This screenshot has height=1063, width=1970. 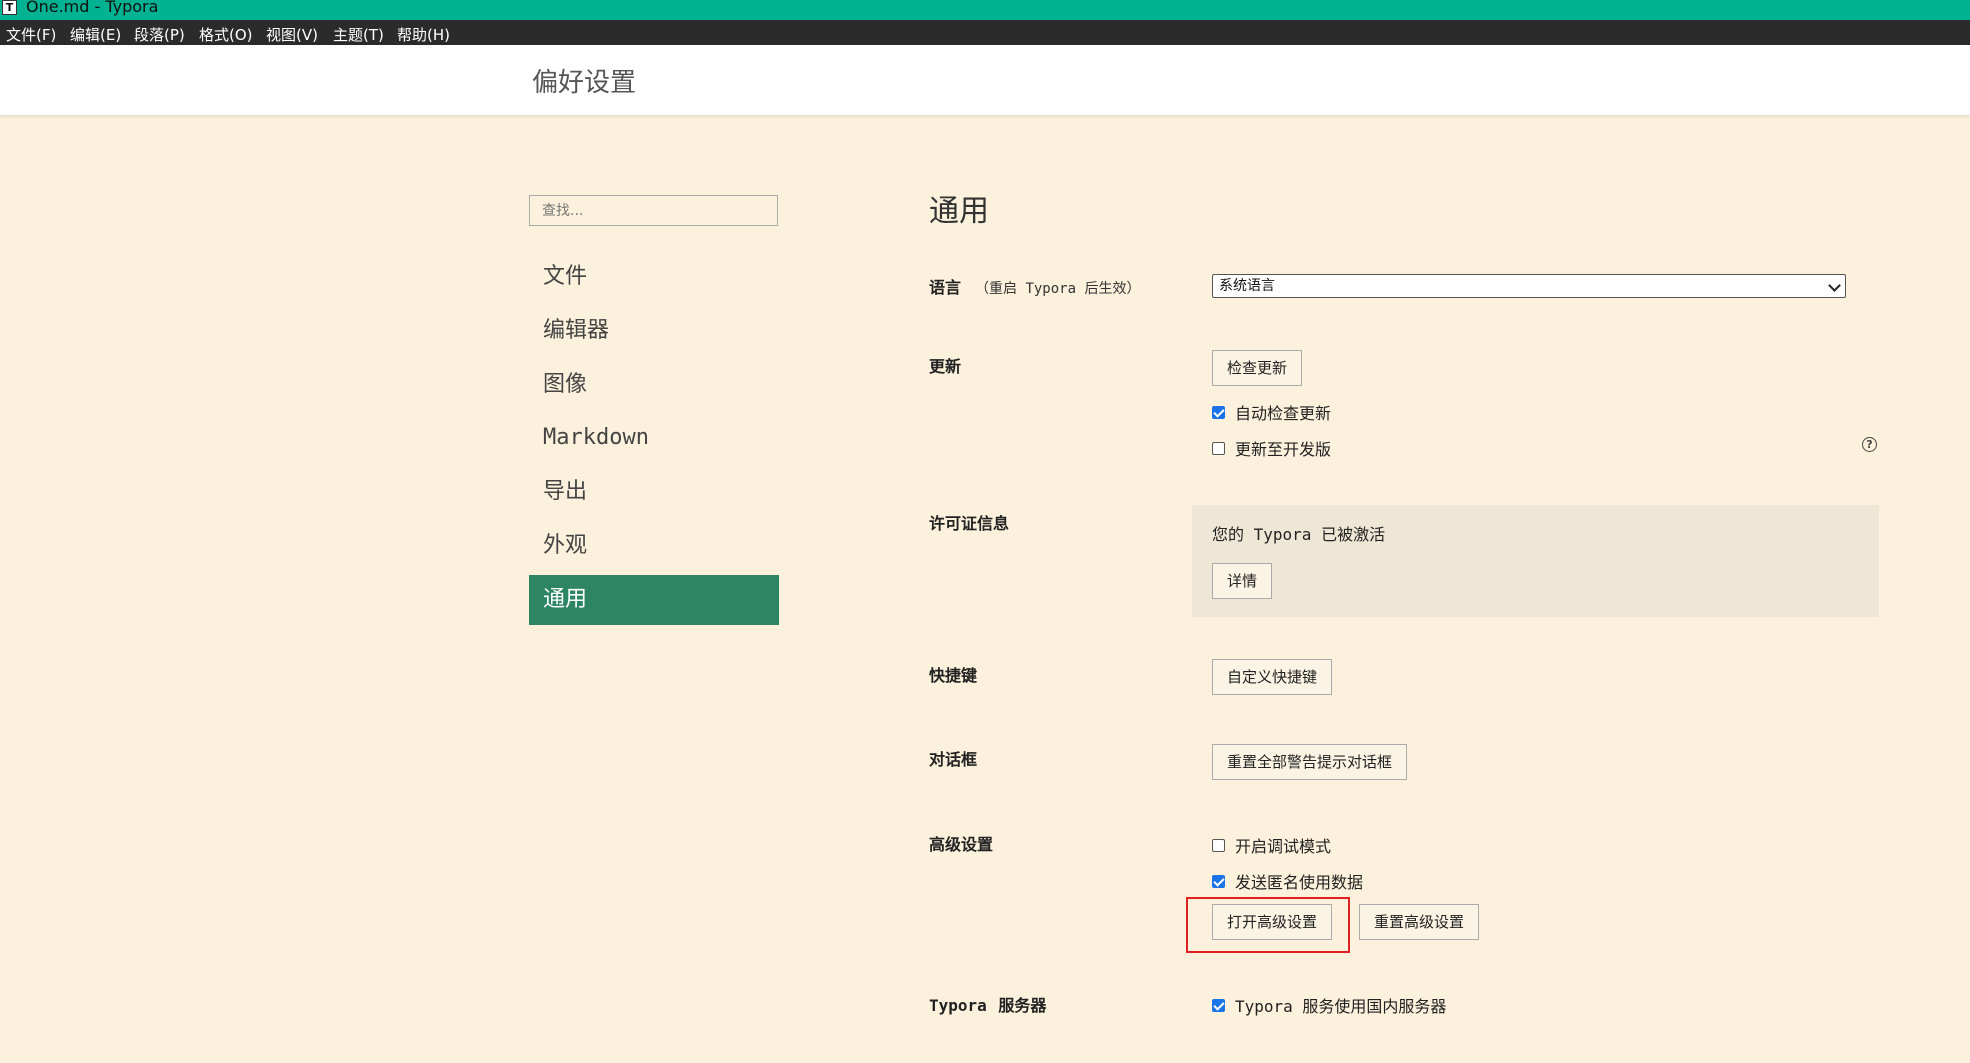 What do you see at coordinates (1218, 448) in the screenshot?
I see `dev-channel-checkbox` at bounding box center [1218, 448].